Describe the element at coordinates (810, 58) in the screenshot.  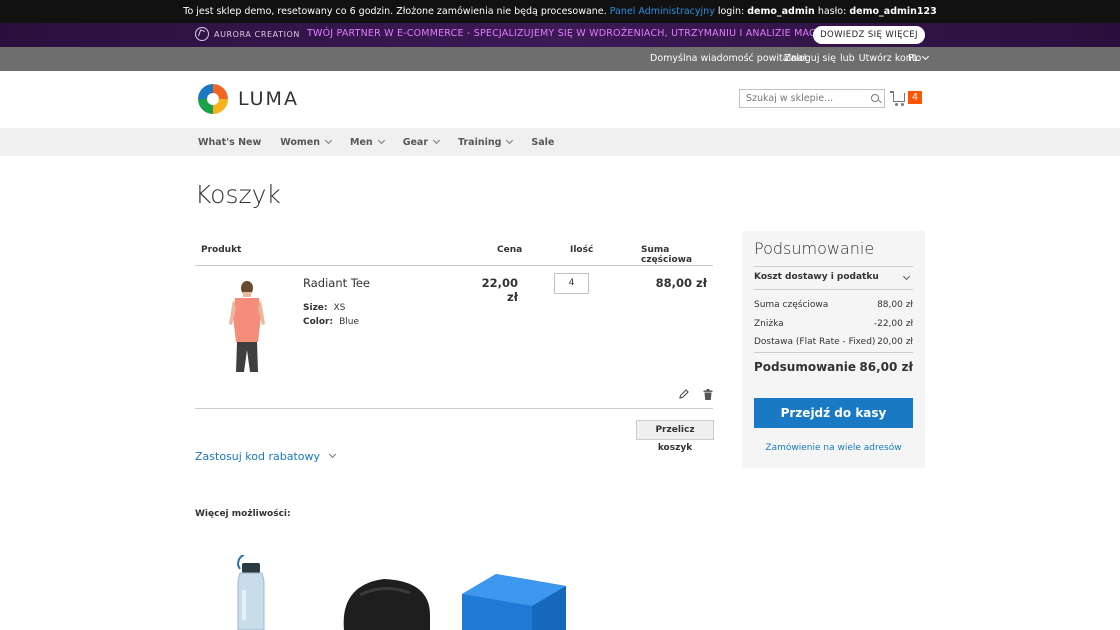
I see `sign-in-link: Zaloguj się` at that location.